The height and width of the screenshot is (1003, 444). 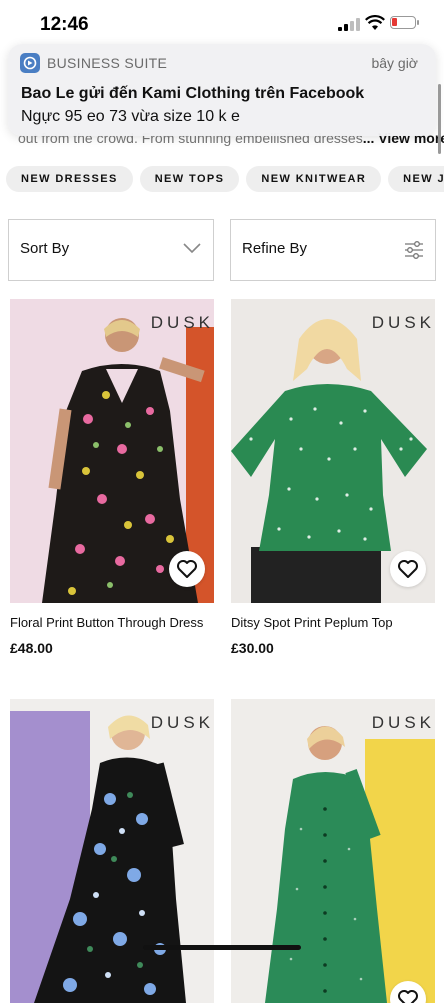 I want to click on sort-by-label: Sort By, so click(x=45, y=248).